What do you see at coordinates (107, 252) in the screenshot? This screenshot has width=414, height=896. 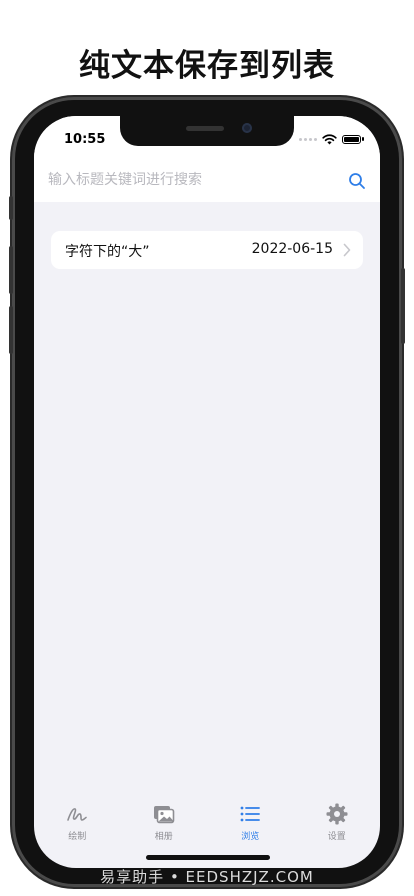 I see `list-item-title: 字符下的“大”` at bounding box center [107, 252].